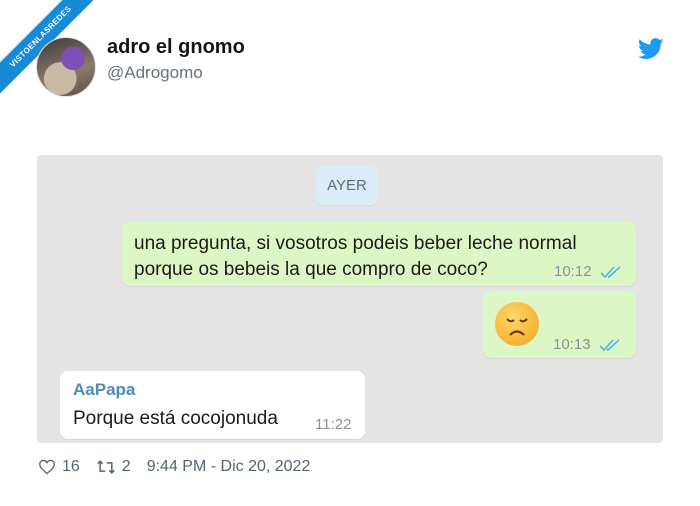 The image size is (700, 506). I want to click on user-handle: @Adrogomo, so click(155, 73).